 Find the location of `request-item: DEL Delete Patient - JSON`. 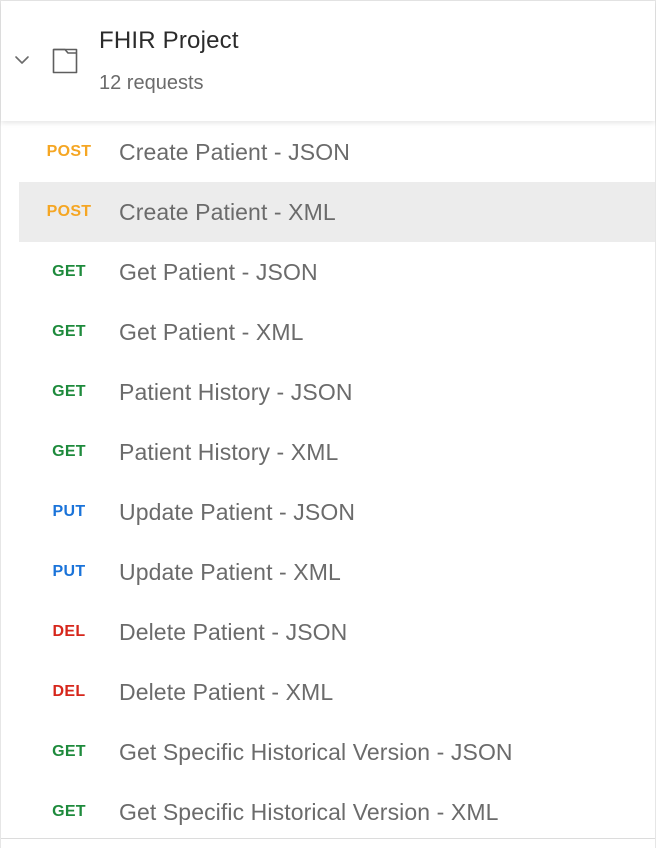

request-item: DEL Delete Patient - JSON is located at coordinates (337, 632).